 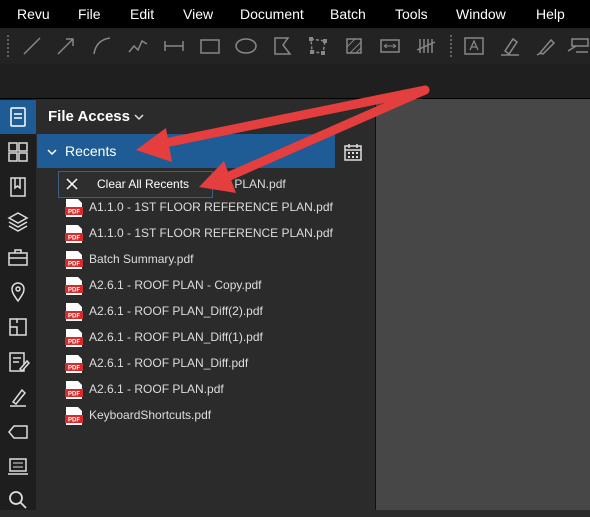 What do you see at coordinates (169, 363) in the screenshot?
I see `file-name: A2.6.1 - ROOF PLAN_Diff.pdf` at bounding box center [169, 363].